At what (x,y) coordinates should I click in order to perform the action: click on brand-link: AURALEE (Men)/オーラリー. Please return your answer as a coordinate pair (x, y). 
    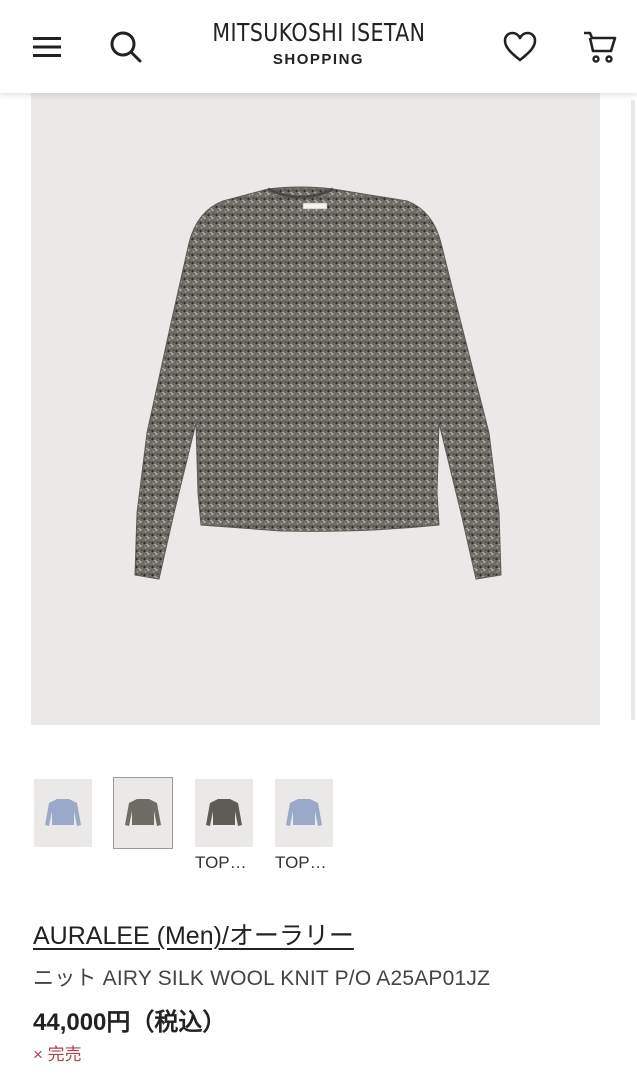
    Looking at the image, I should click on (193, 934).